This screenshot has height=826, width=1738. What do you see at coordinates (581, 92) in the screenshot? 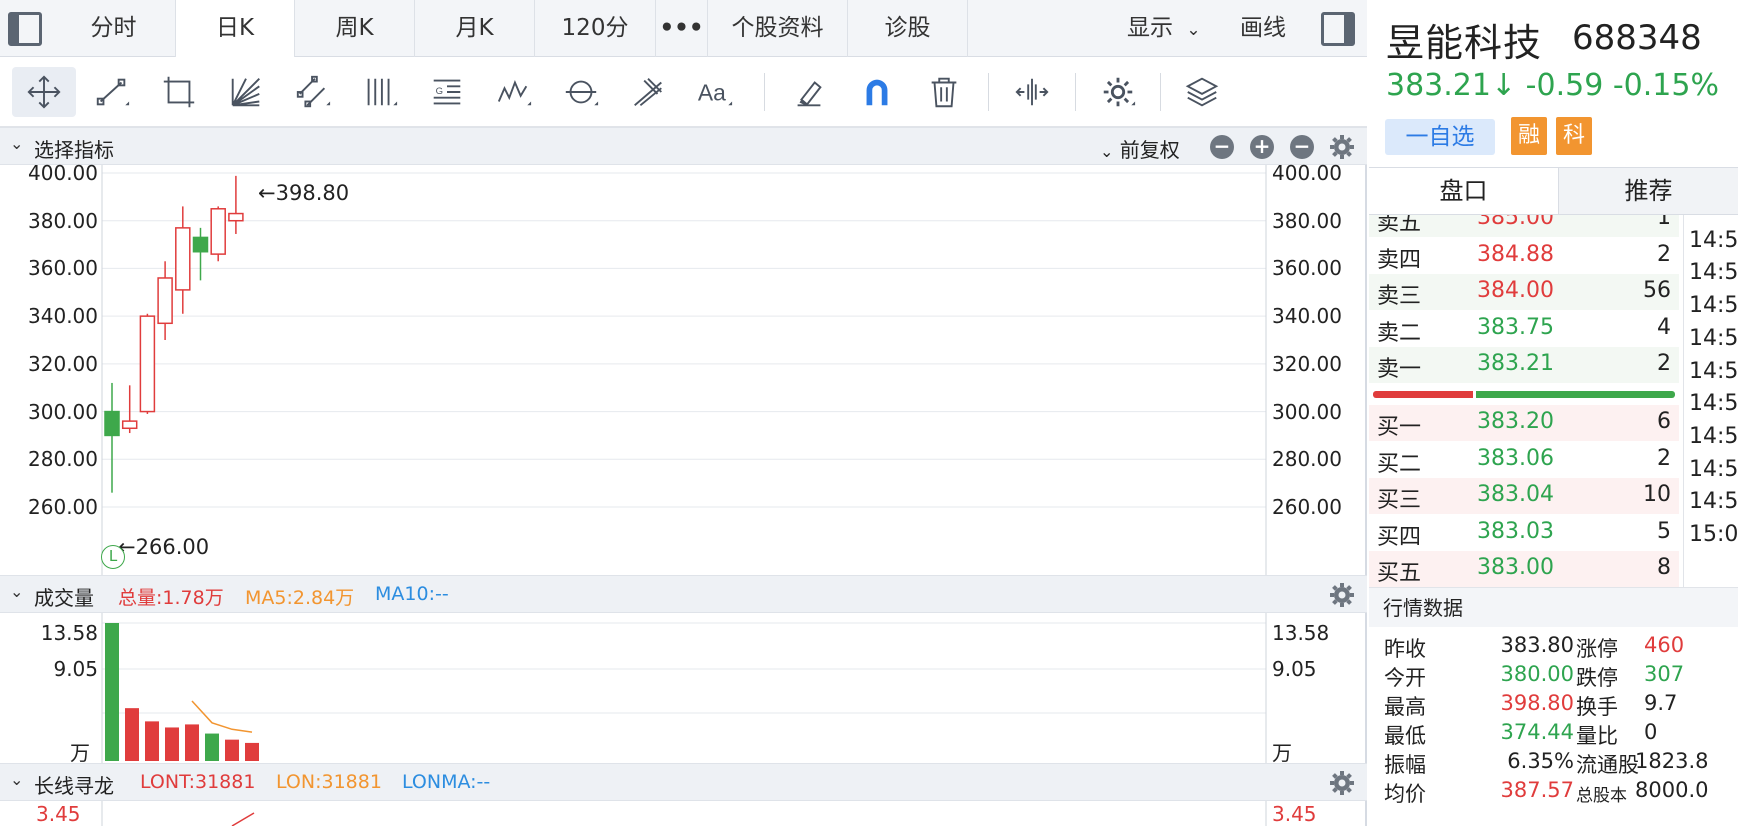
I see `cycle-tool-icon` at bounding box center [581, 92].